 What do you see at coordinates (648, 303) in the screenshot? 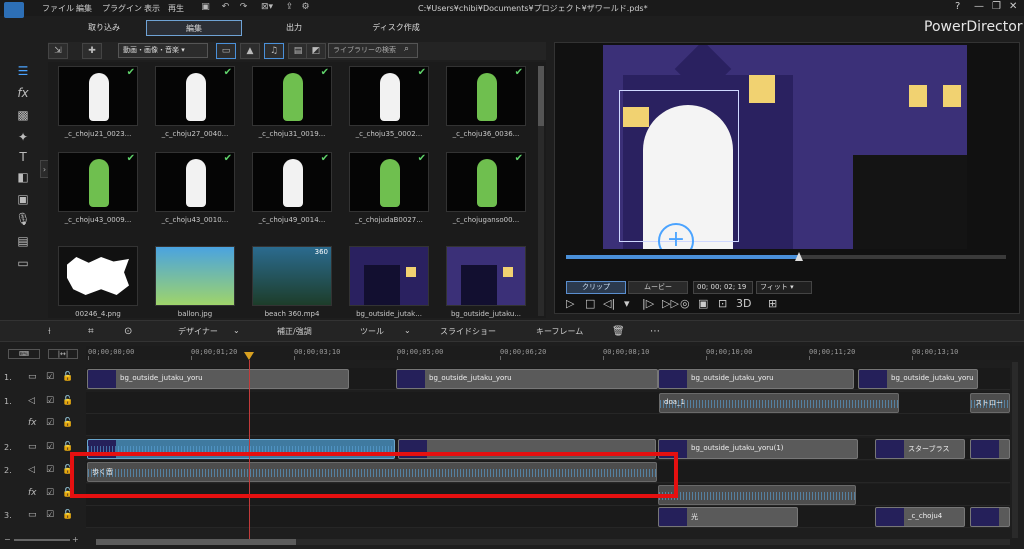
I see `next-frame-icon: |▷` at bounding box center [648, 303].